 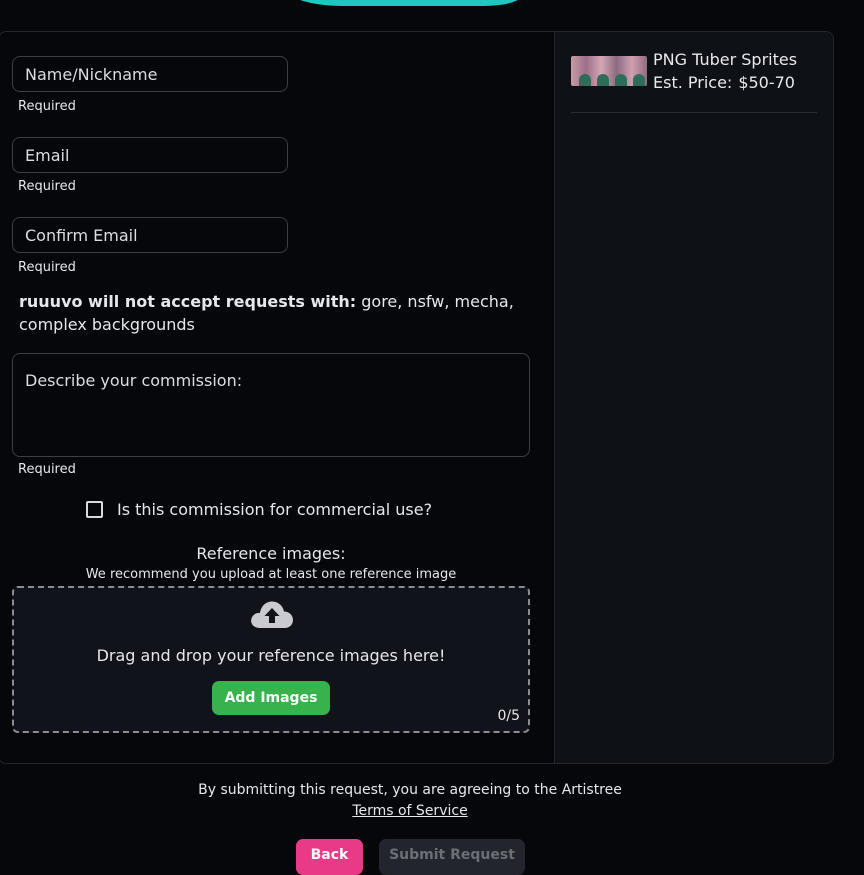 What do you see at coordinates (188, 301) in the screenshot?
I see `restrictions-notice-bold: ruuuvo will not accept requests with:` at bounding box center [188, 301].